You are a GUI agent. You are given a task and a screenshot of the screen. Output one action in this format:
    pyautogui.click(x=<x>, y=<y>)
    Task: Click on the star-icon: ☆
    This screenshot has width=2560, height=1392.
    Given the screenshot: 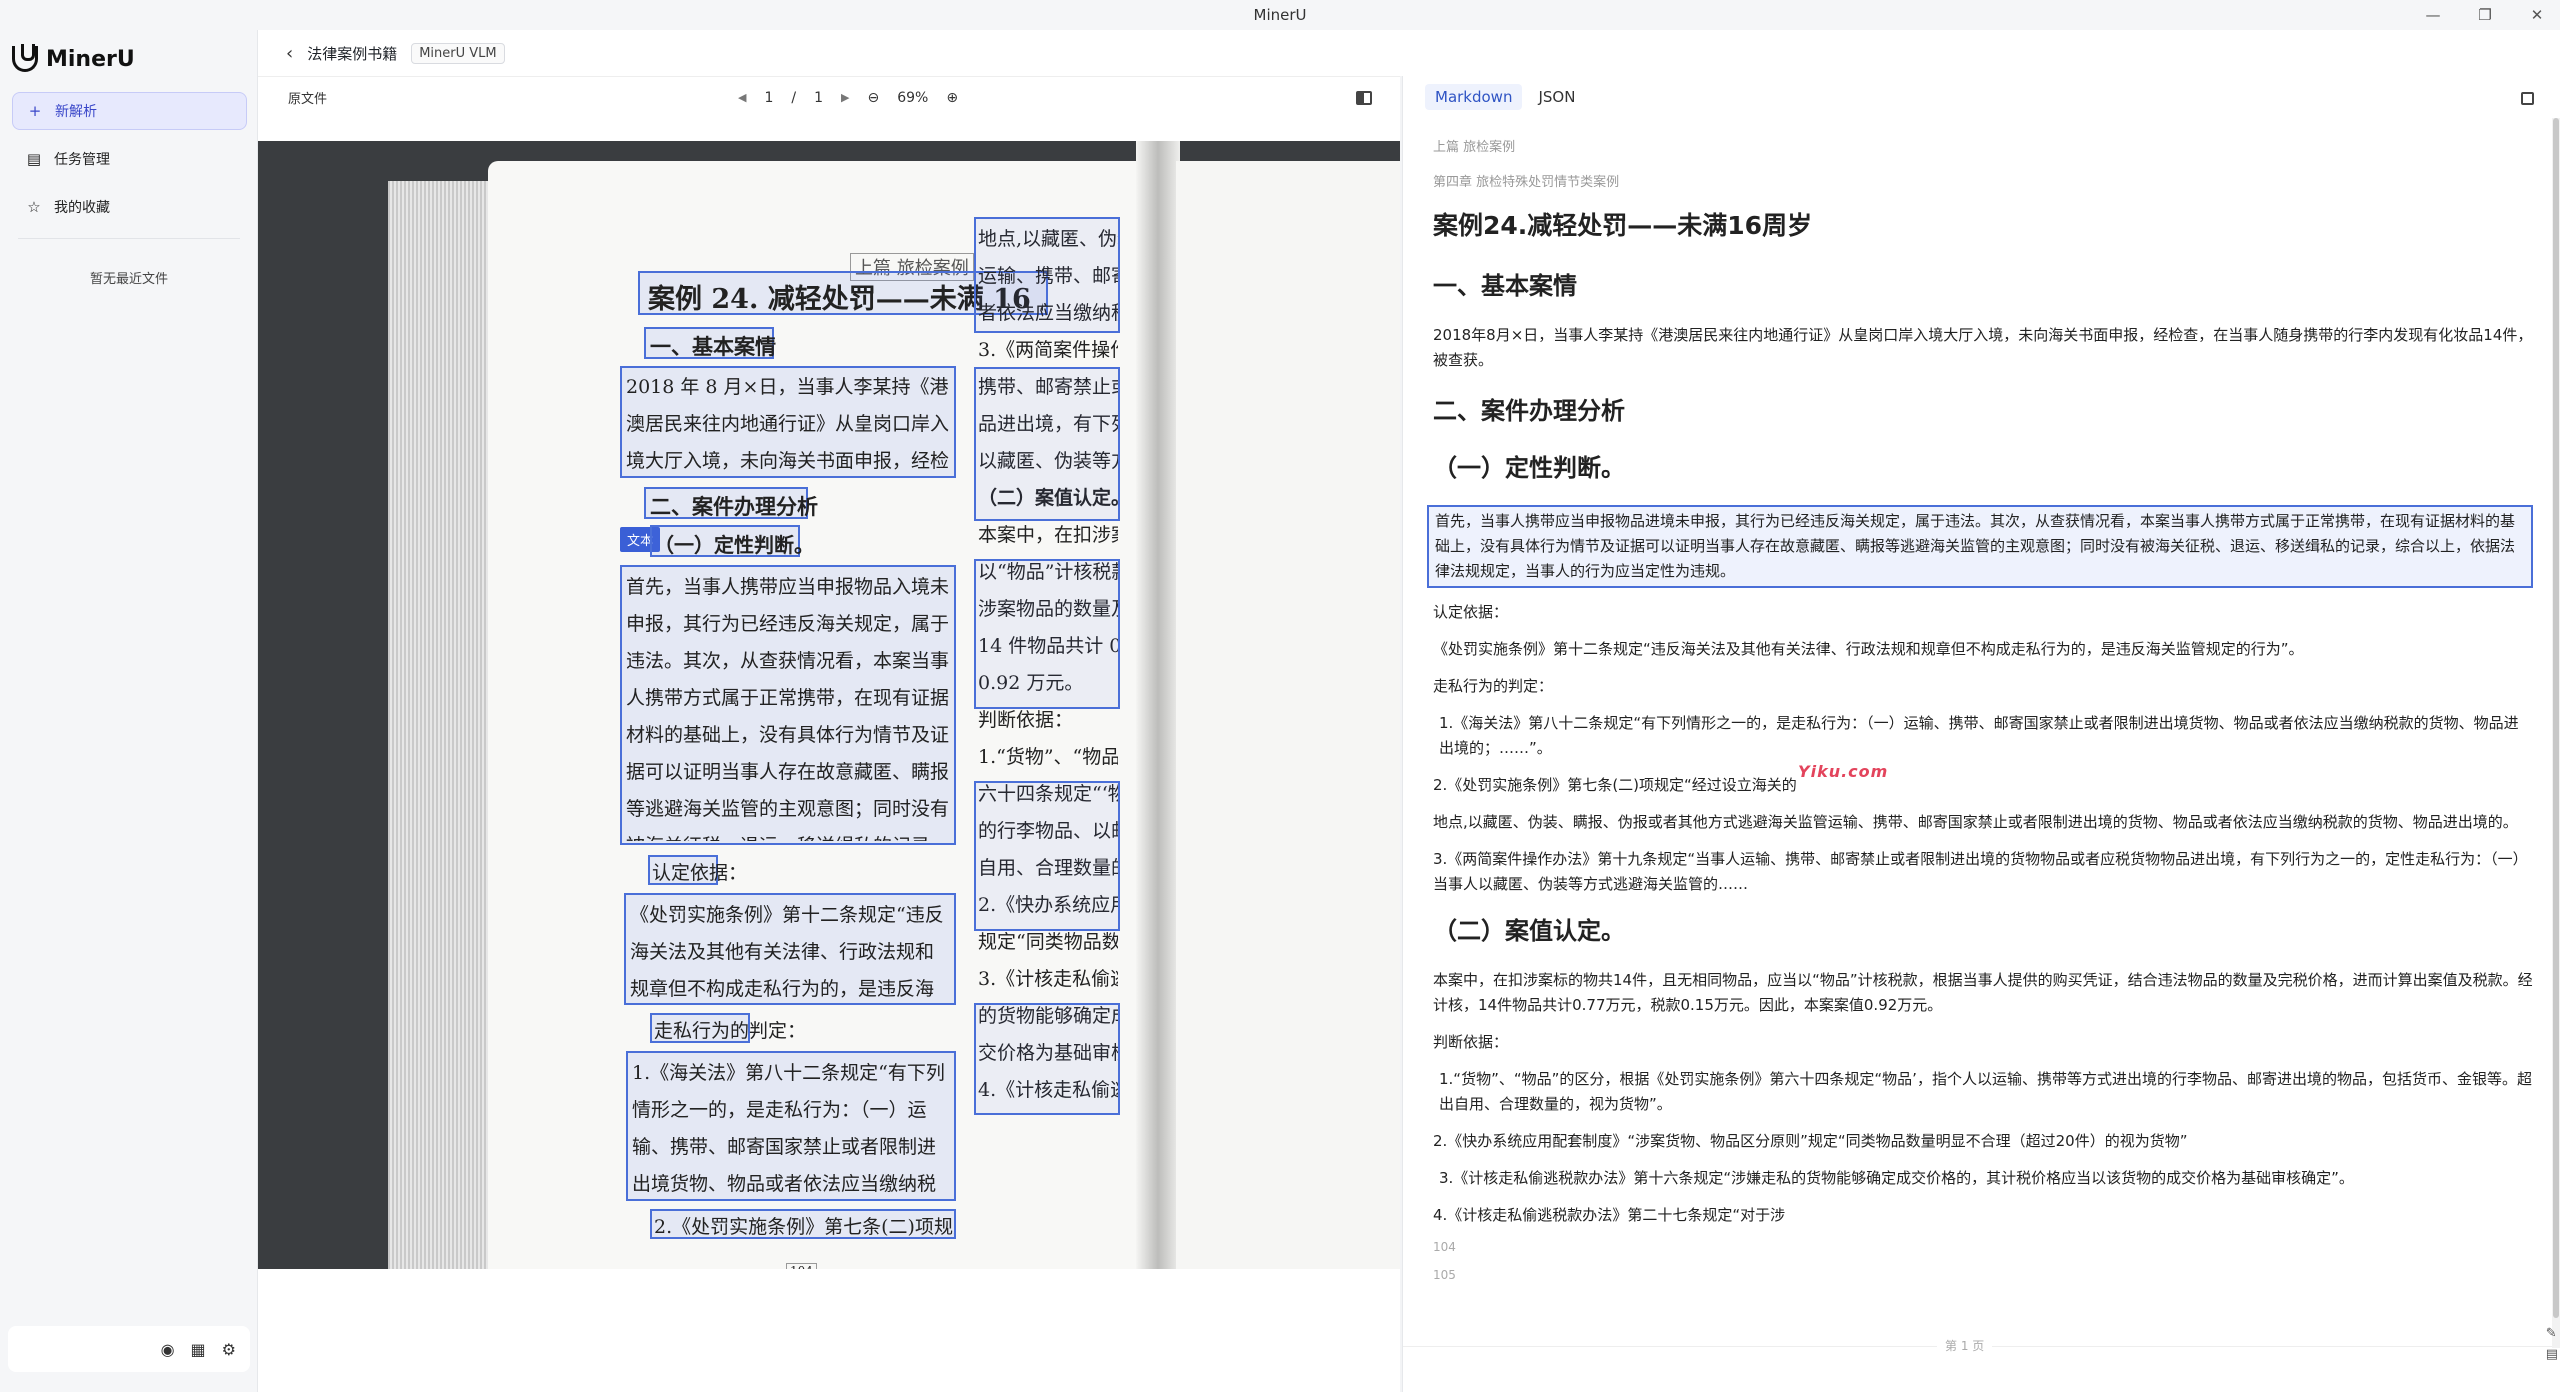 What is the action you would take?
    pyautogui.click(x=34, y=207)
    